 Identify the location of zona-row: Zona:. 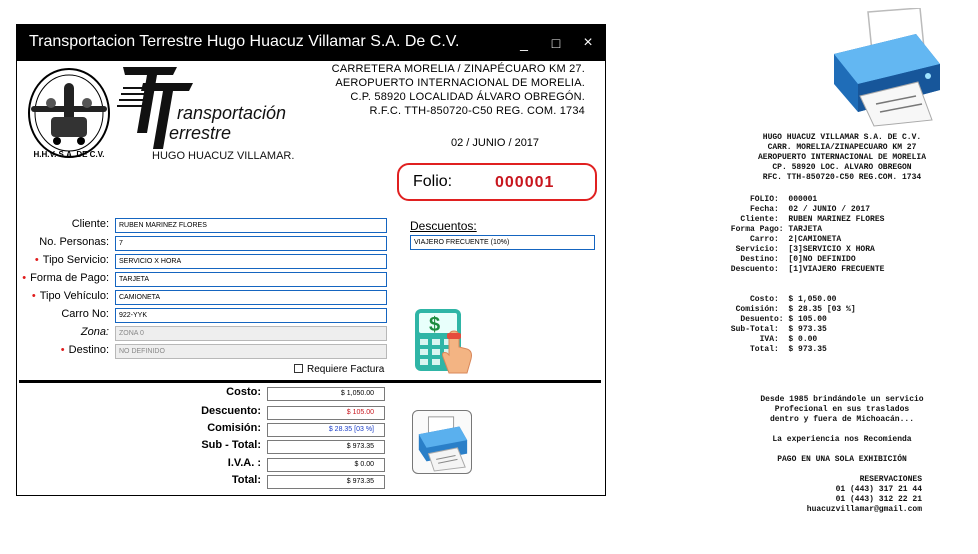
(63, 333).